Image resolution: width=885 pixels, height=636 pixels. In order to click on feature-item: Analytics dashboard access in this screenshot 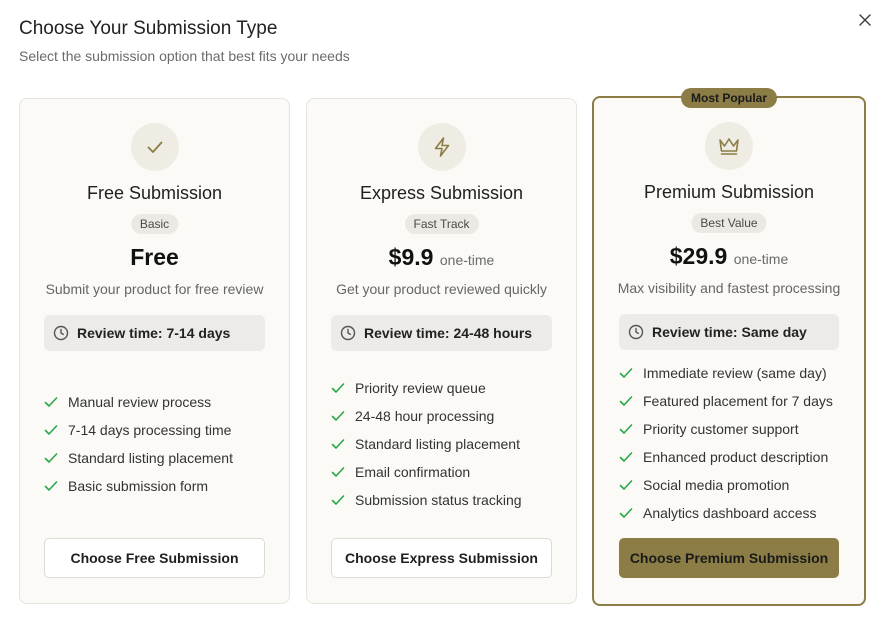, I will do `click(736, 513)`.